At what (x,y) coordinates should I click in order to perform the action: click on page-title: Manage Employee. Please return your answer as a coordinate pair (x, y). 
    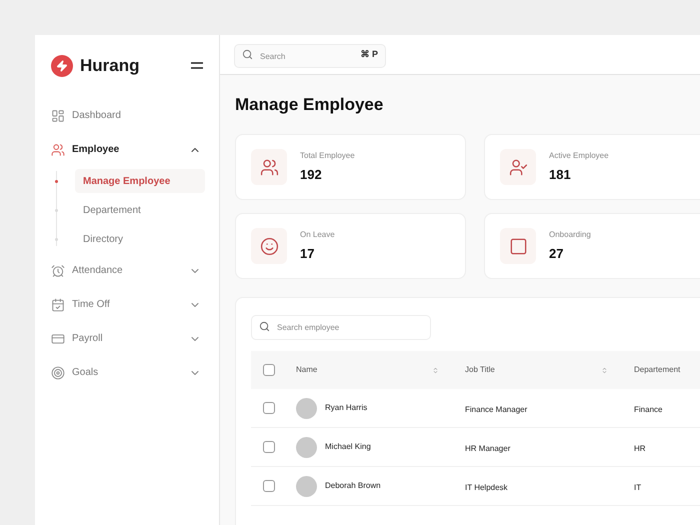
    Looking at the image, I should click on (309, 105).